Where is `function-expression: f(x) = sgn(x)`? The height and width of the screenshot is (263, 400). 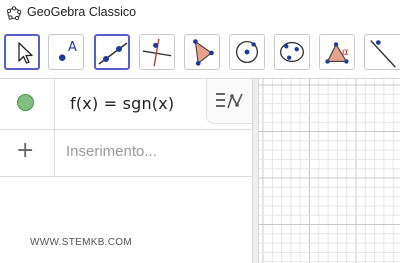 function-expression: f(x) = sgn(x) is located at coordinates (122, 103).